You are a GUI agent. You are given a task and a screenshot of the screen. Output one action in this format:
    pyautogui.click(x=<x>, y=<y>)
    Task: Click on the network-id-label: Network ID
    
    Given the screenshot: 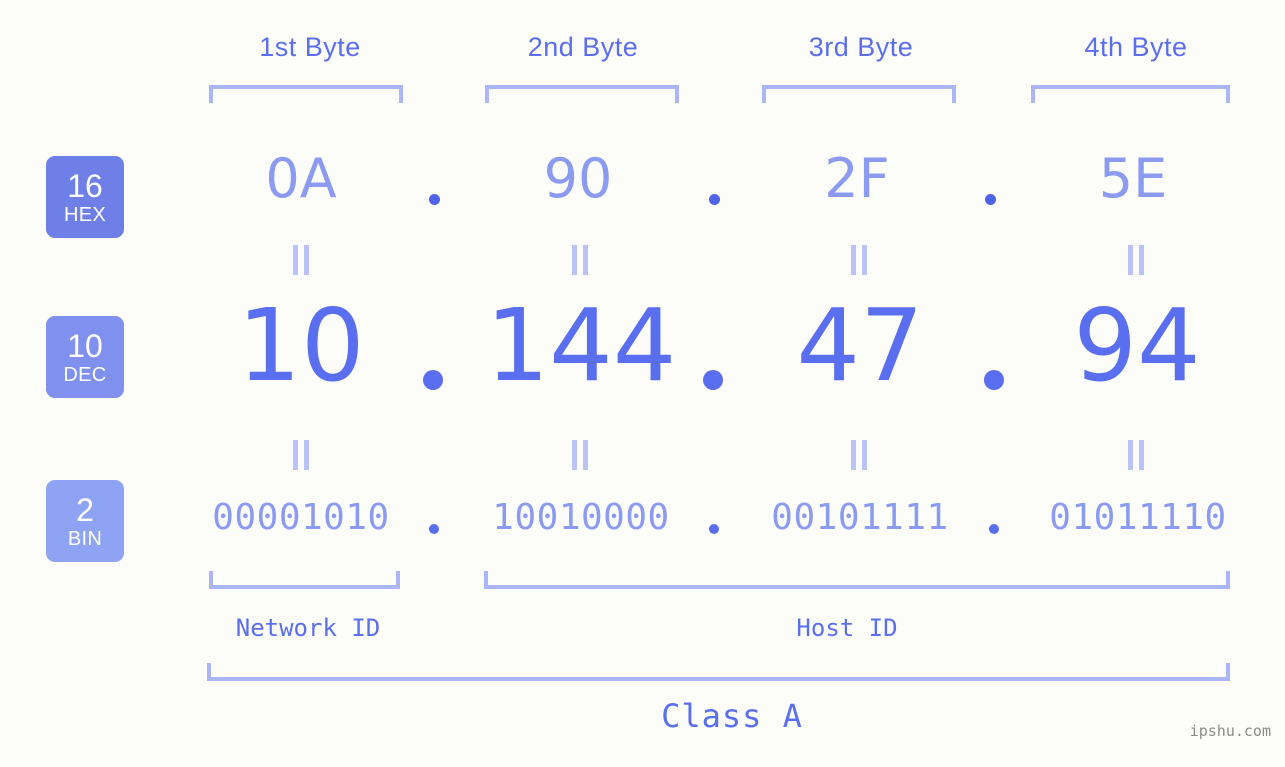 What is the action you would take?
    pyautogui.click(x=308, y=628)
    